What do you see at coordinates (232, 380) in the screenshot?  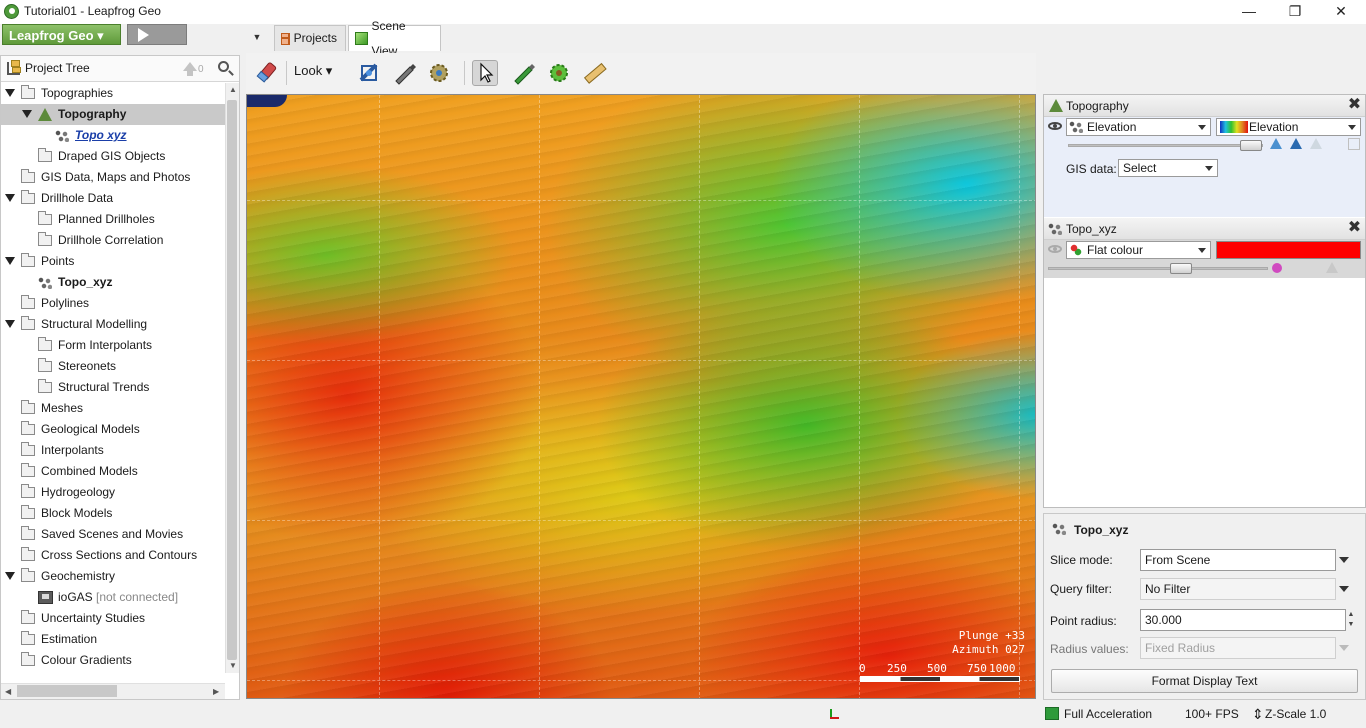 I see `tree-vertical-scroll-thumb` at bounding box center [232, 380].